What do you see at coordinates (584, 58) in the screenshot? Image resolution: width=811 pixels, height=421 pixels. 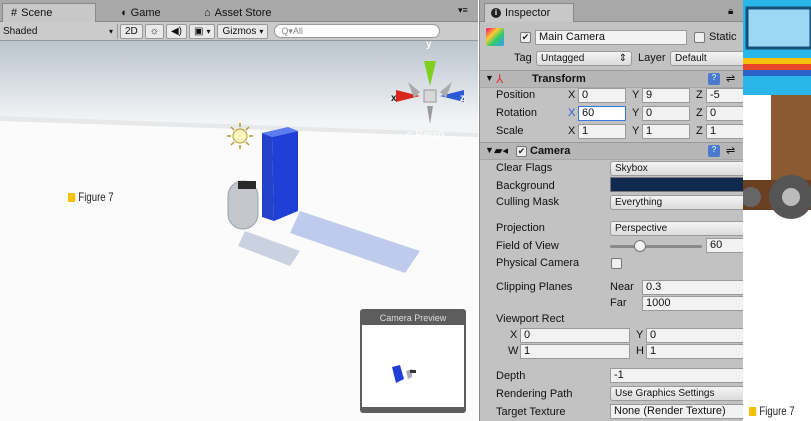 I see `tag-dropdown: Untagged ⇕` at bounding box center [584, 58].